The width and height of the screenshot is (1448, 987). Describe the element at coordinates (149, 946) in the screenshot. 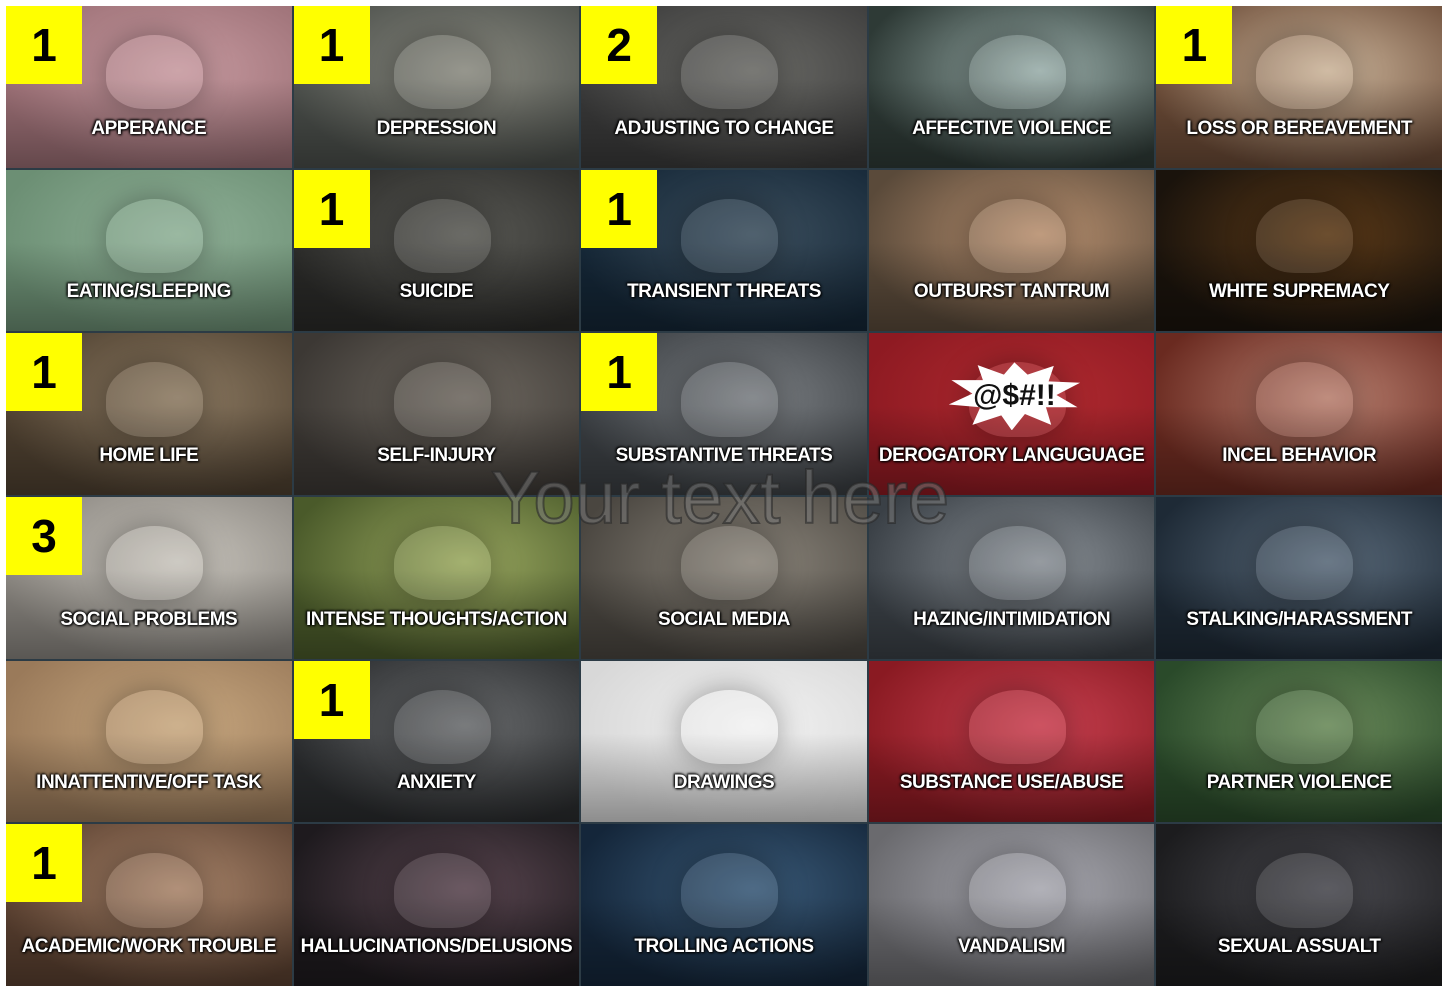

I see `tile-label: ACADEMIC/WORK TROUBLE` at that location.